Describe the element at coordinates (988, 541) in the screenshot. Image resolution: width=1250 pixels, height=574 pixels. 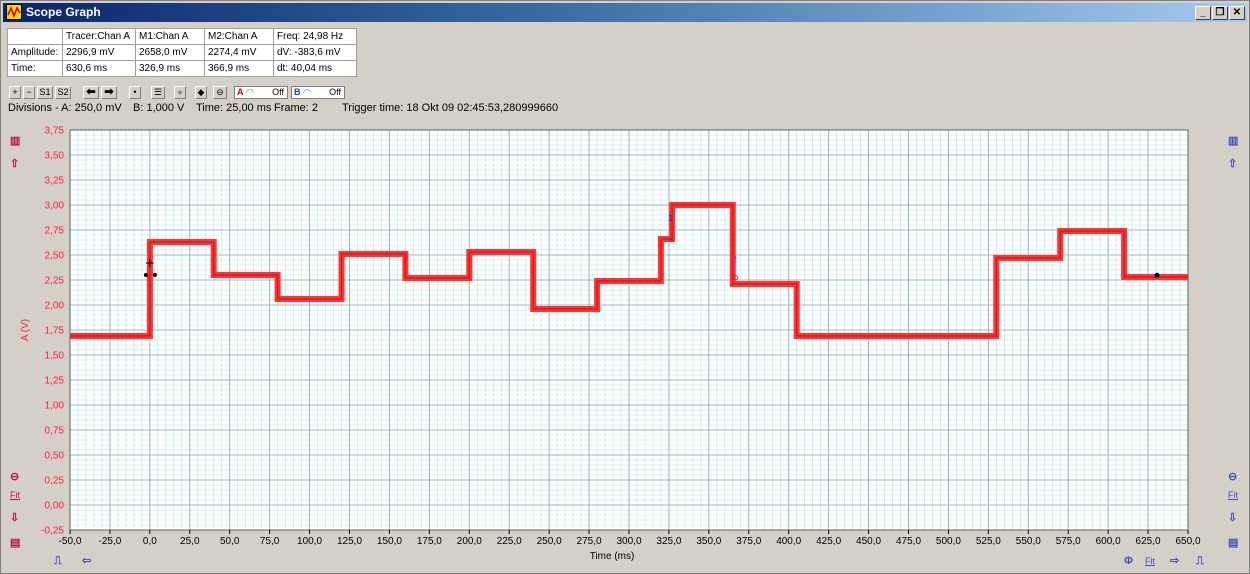
I see `x-tick-label: 525,0` at that location.